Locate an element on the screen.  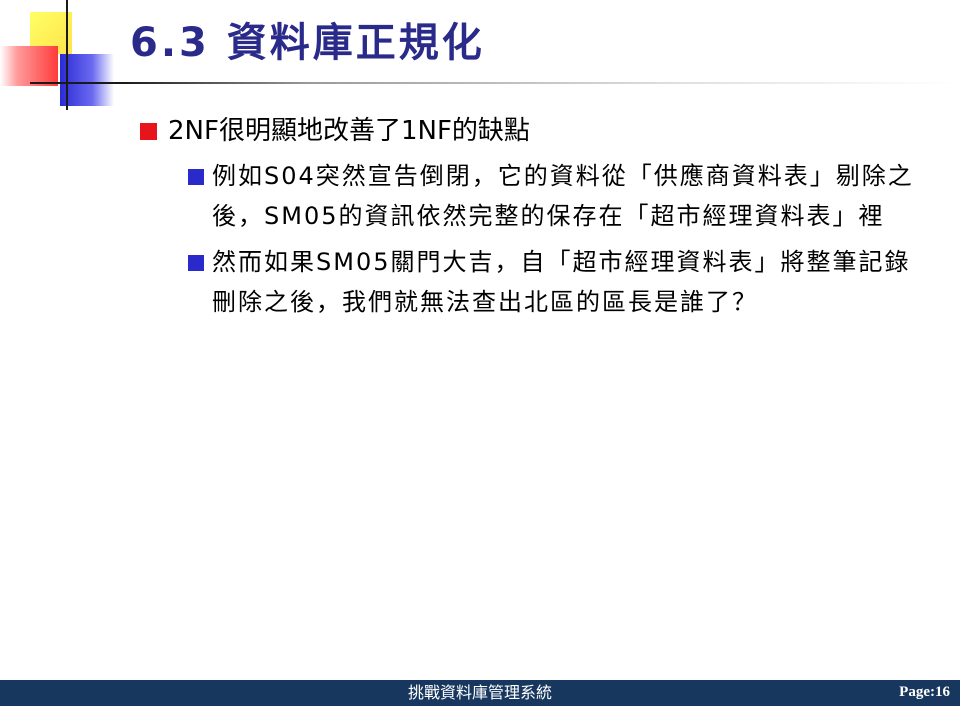
slide-title: 6.3 資料庫正規化 is located at coordinates (307, 43).